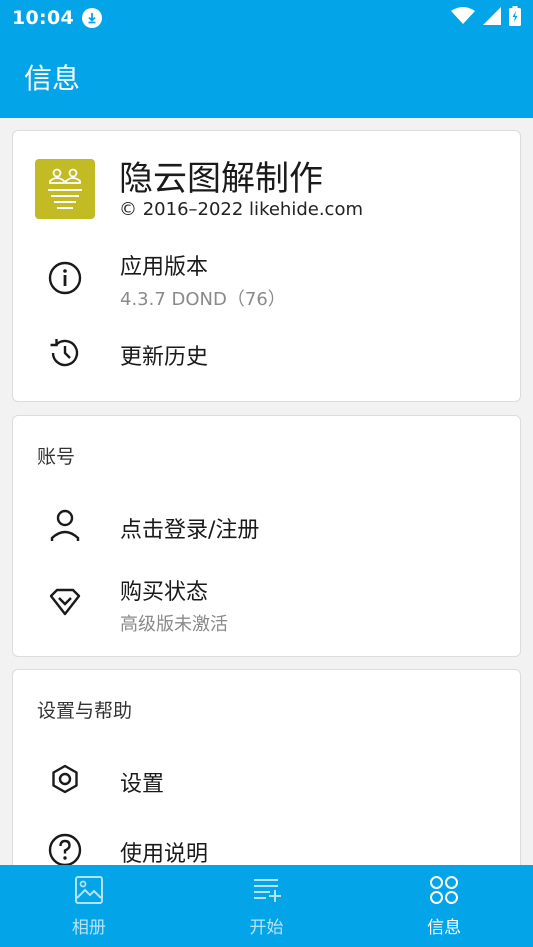 This screenshot has height=947, width=533. What do you see at coordinates (88, 927) in the screenshot?
I see `nav-label-gallery: 相册` at bounding box center [88, 927].